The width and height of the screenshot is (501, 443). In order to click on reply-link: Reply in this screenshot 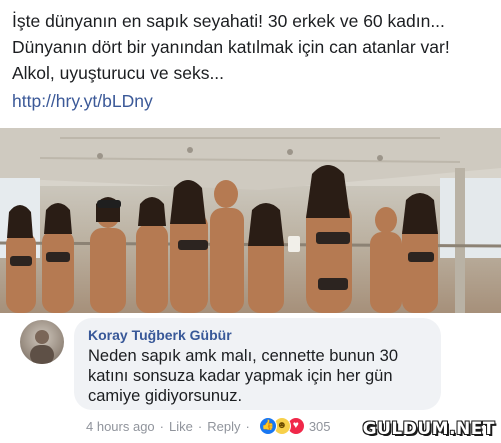, I will do `click(223, 426)`.